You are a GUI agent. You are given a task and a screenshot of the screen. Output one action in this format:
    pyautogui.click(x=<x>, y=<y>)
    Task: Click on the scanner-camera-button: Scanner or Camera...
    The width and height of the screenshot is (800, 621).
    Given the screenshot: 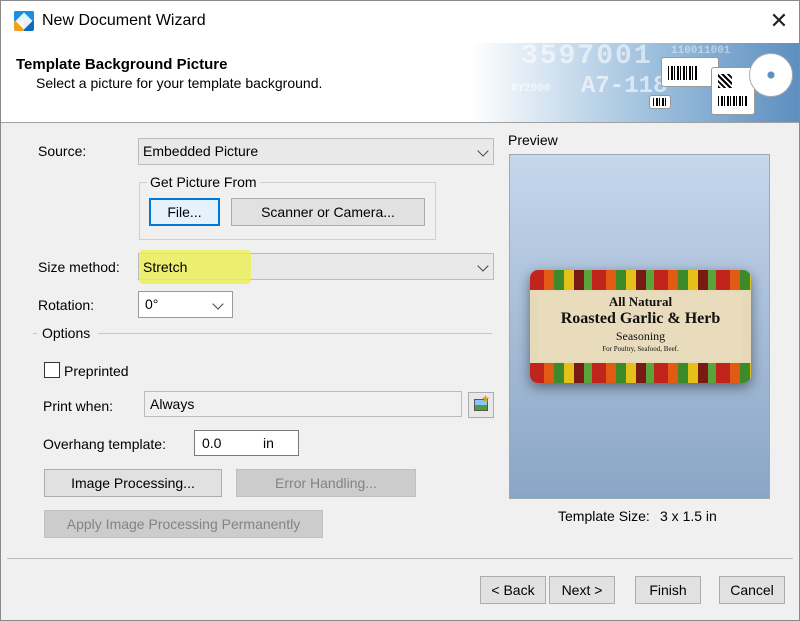 What is the action you would take?
    pyautogui.click(x=328, y=212)
    